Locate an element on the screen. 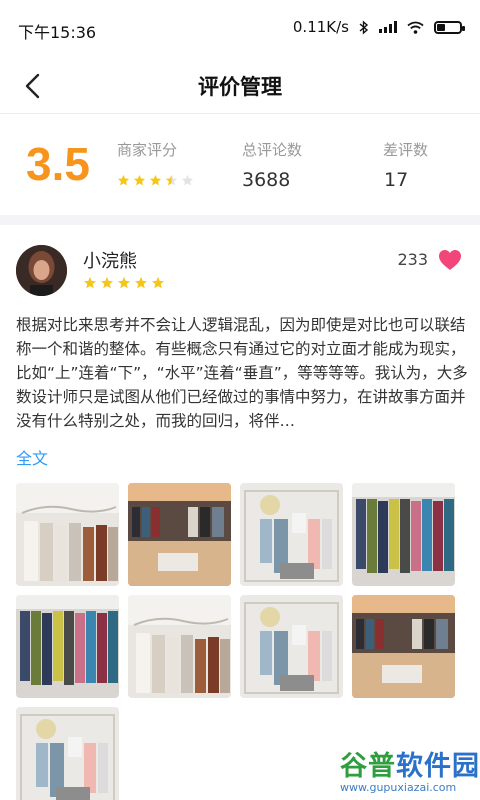 This screenshot has height=800, width=480. total-reviews-value: 3688 is located at coordinates (266, 180).